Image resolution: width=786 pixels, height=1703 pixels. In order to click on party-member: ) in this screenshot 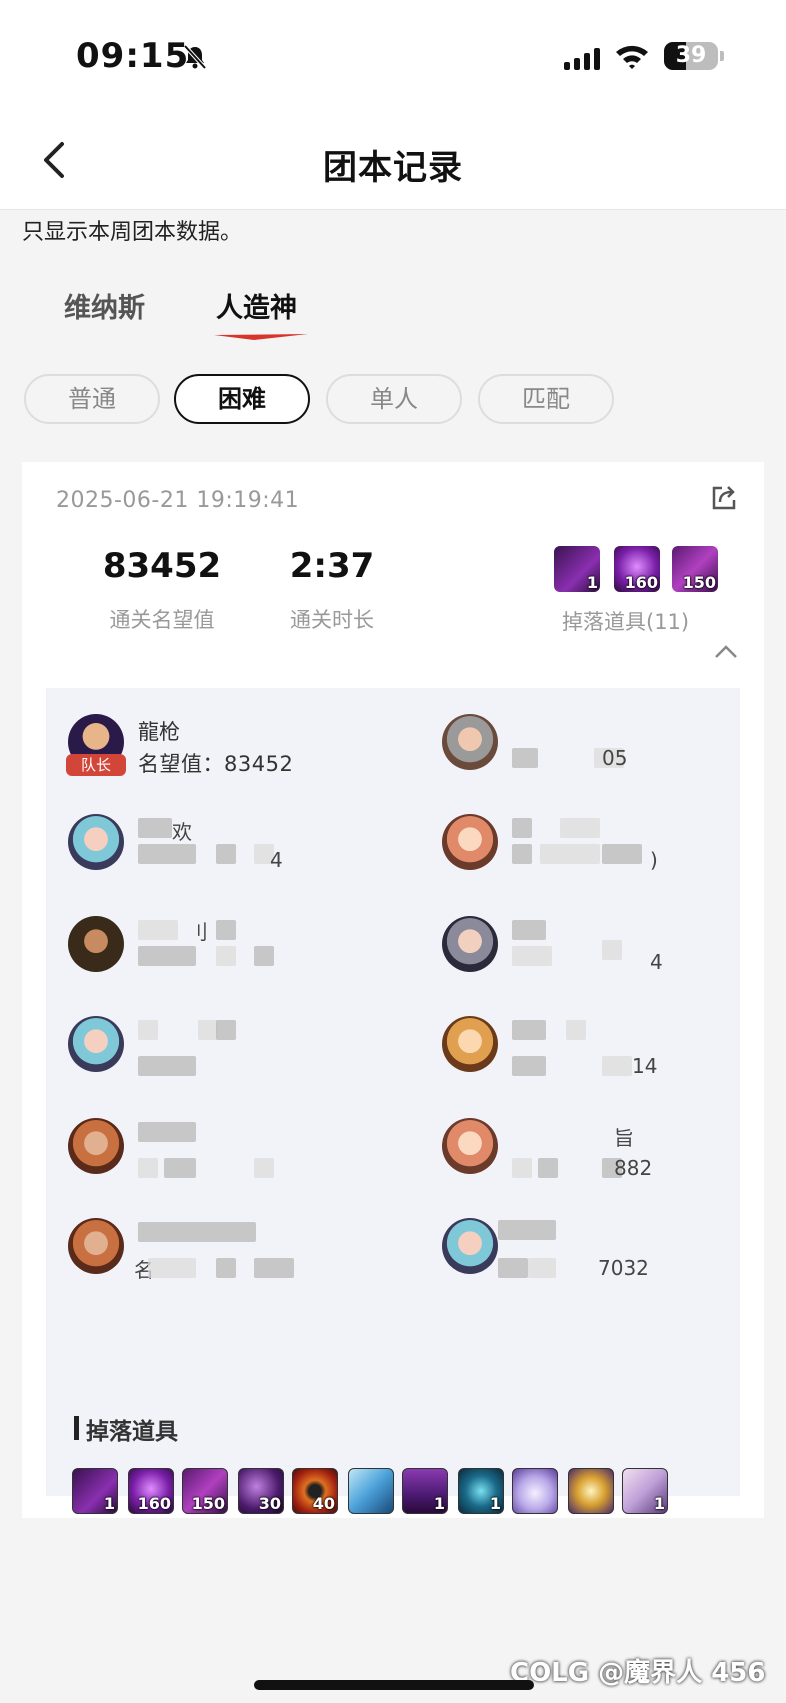, I will do `click(602, 859)`.